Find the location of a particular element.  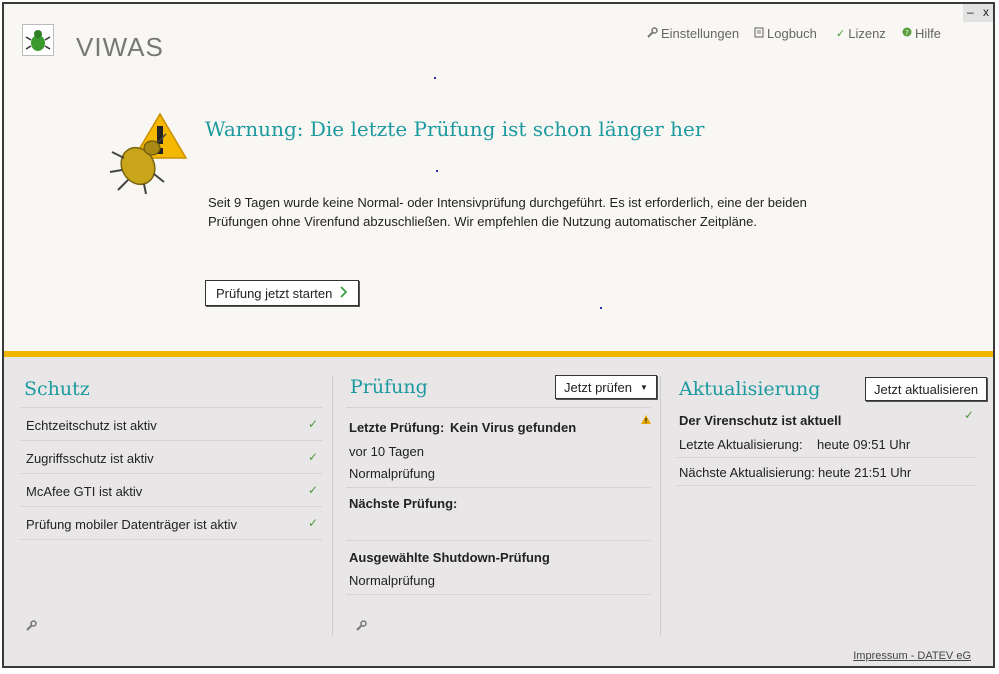

nav-logbuch: Logbuch is located at coordinates (785, 33).